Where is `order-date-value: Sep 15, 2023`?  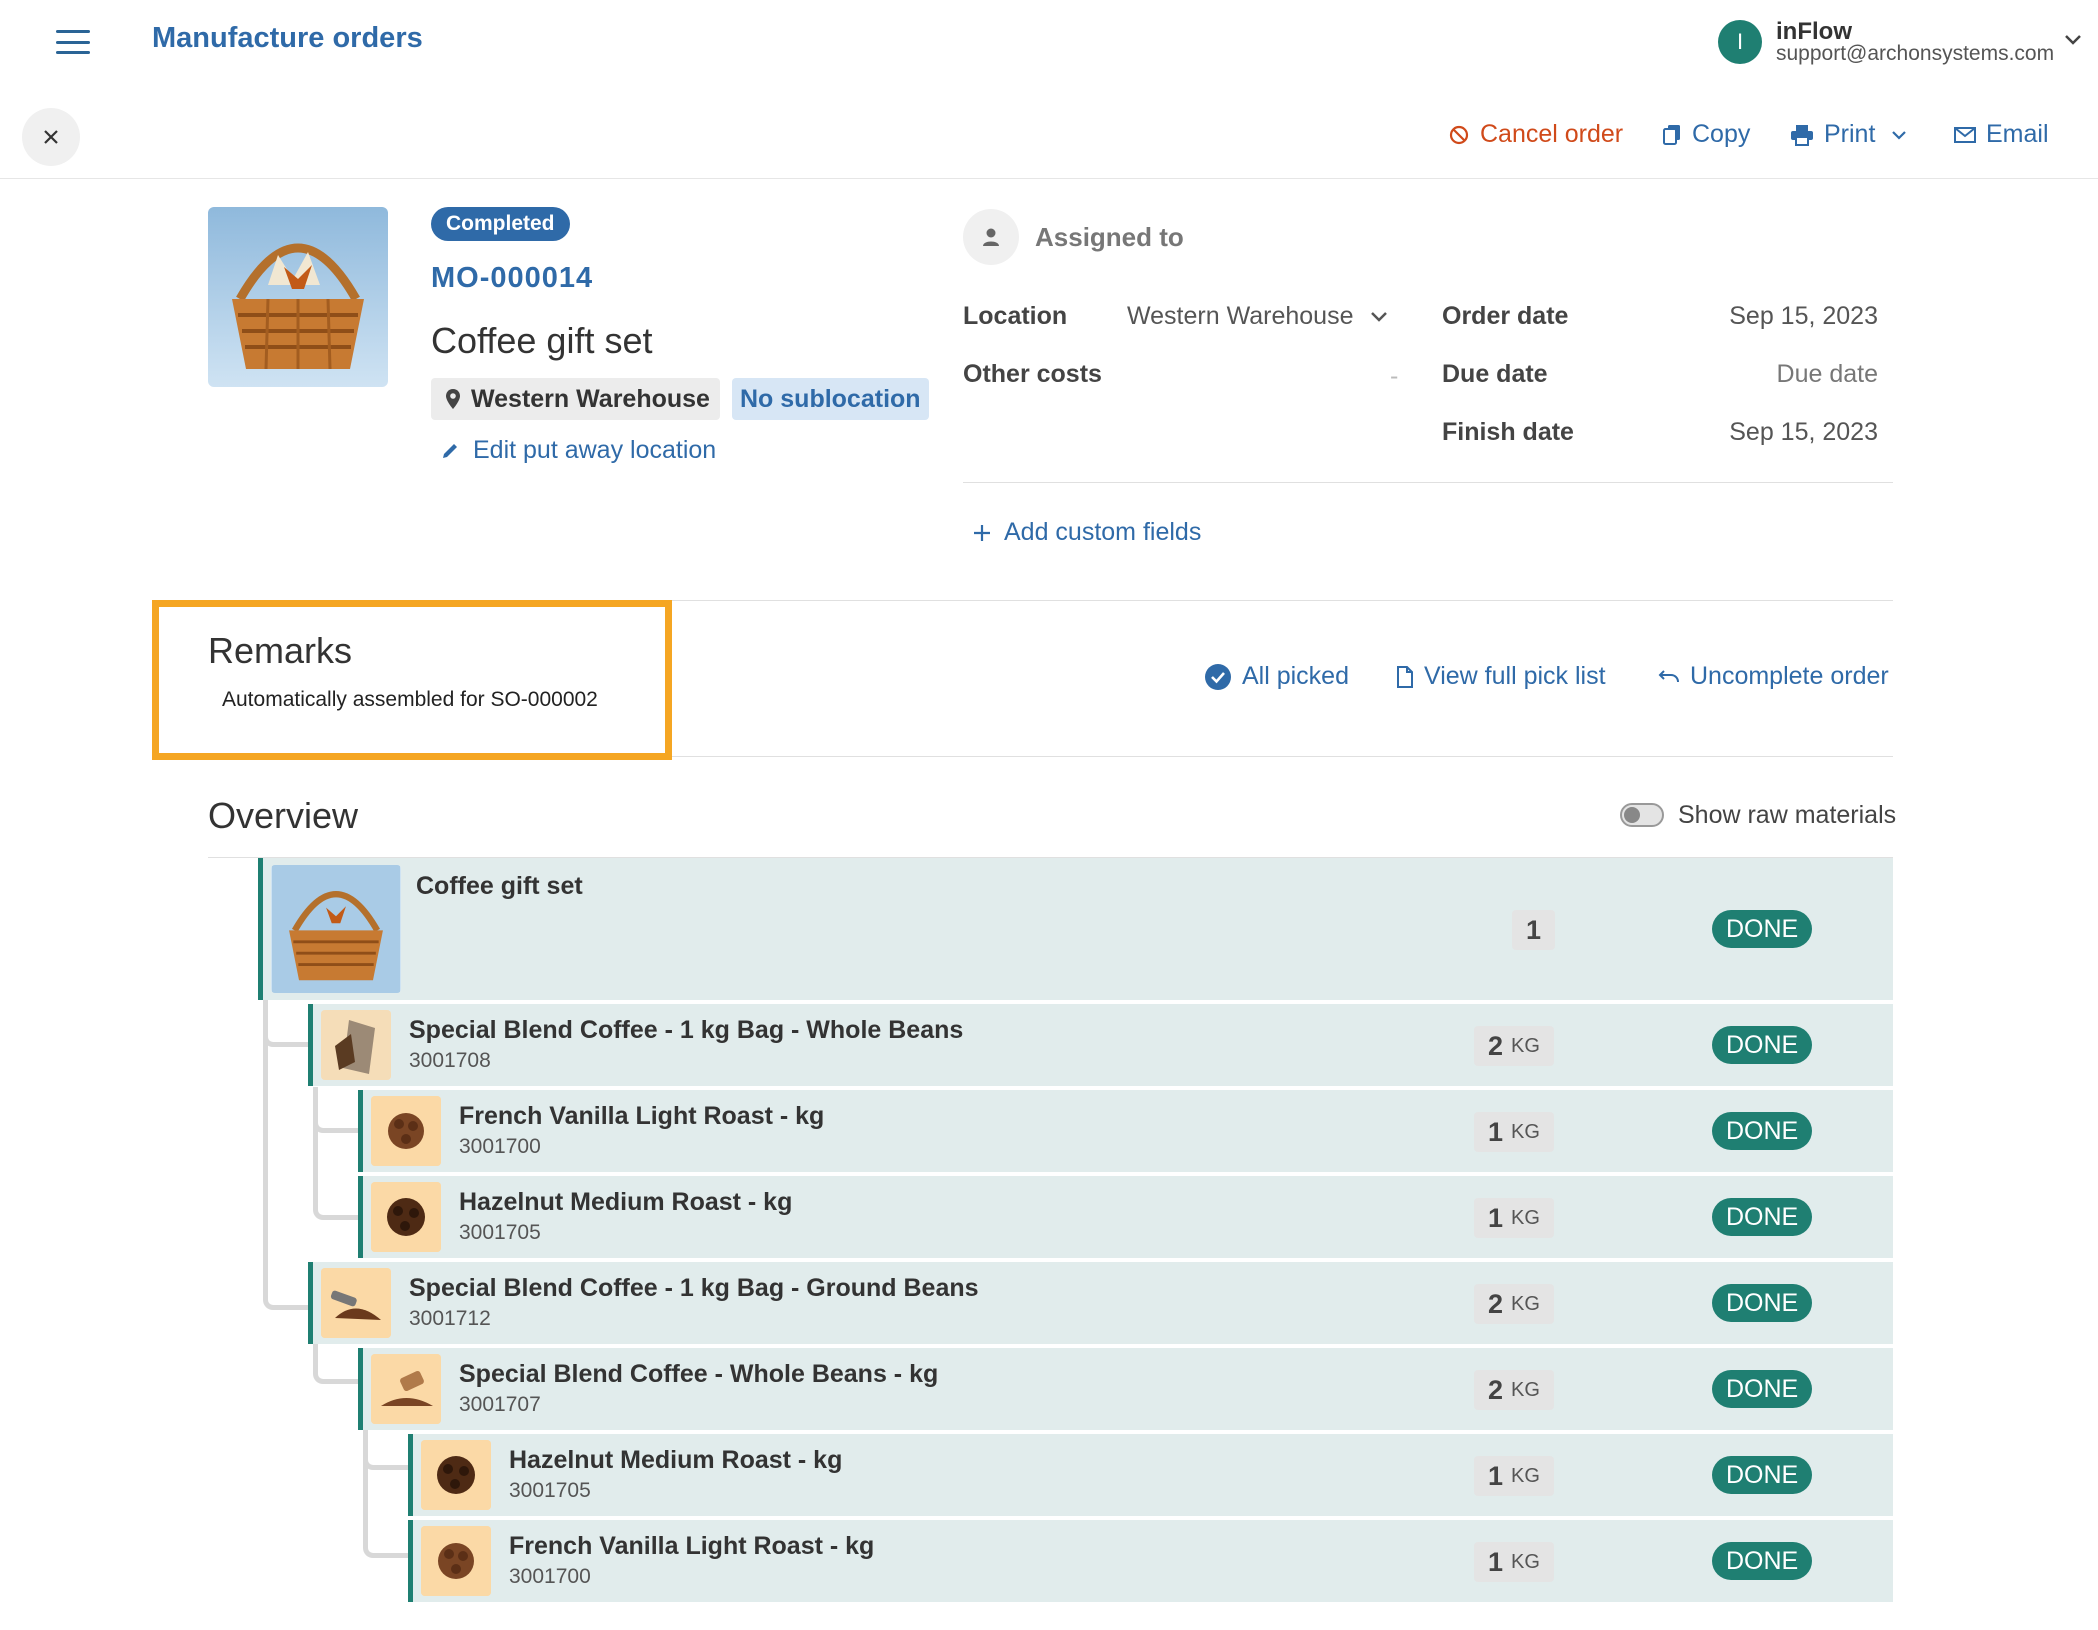 order-date-value: Sep 15, 2023 is located at coordinates (1748, 316).